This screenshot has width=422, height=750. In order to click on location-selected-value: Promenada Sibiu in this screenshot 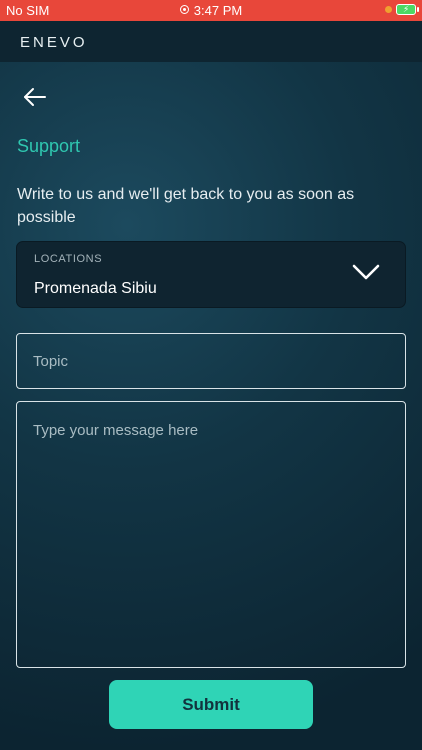, I will do `click(95, 288)`.